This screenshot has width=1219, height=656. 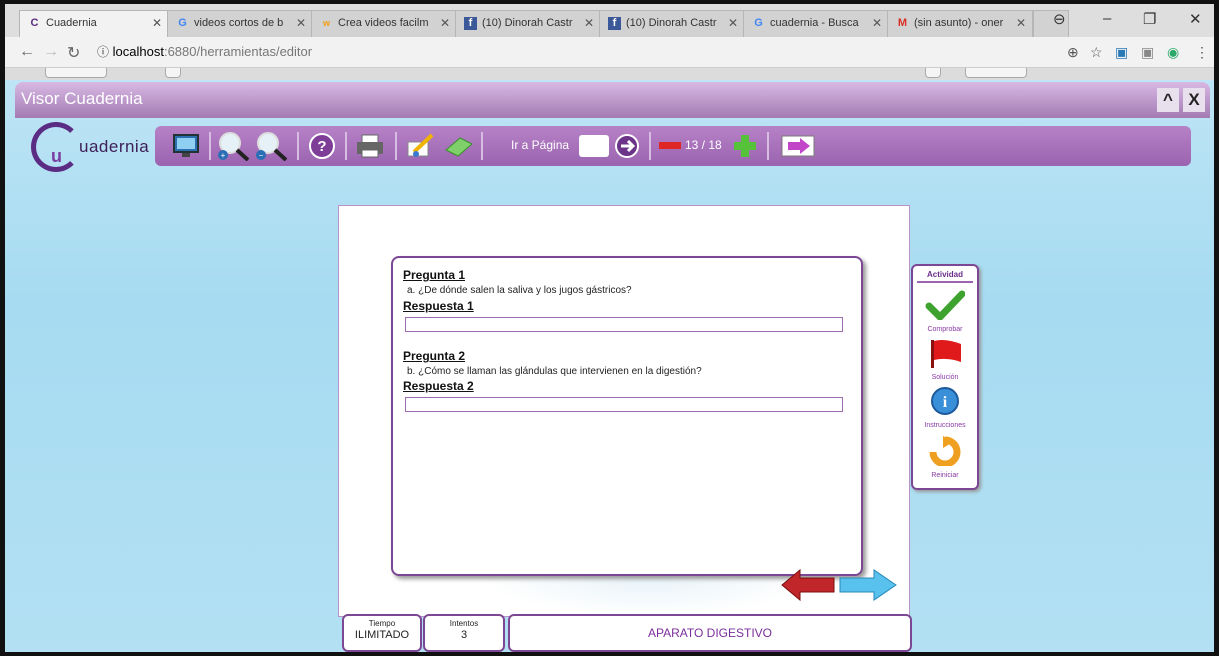 I want to click on tab-cuadernia-search: G cuadernia - Busca ✕, so click(x=816, y=23).